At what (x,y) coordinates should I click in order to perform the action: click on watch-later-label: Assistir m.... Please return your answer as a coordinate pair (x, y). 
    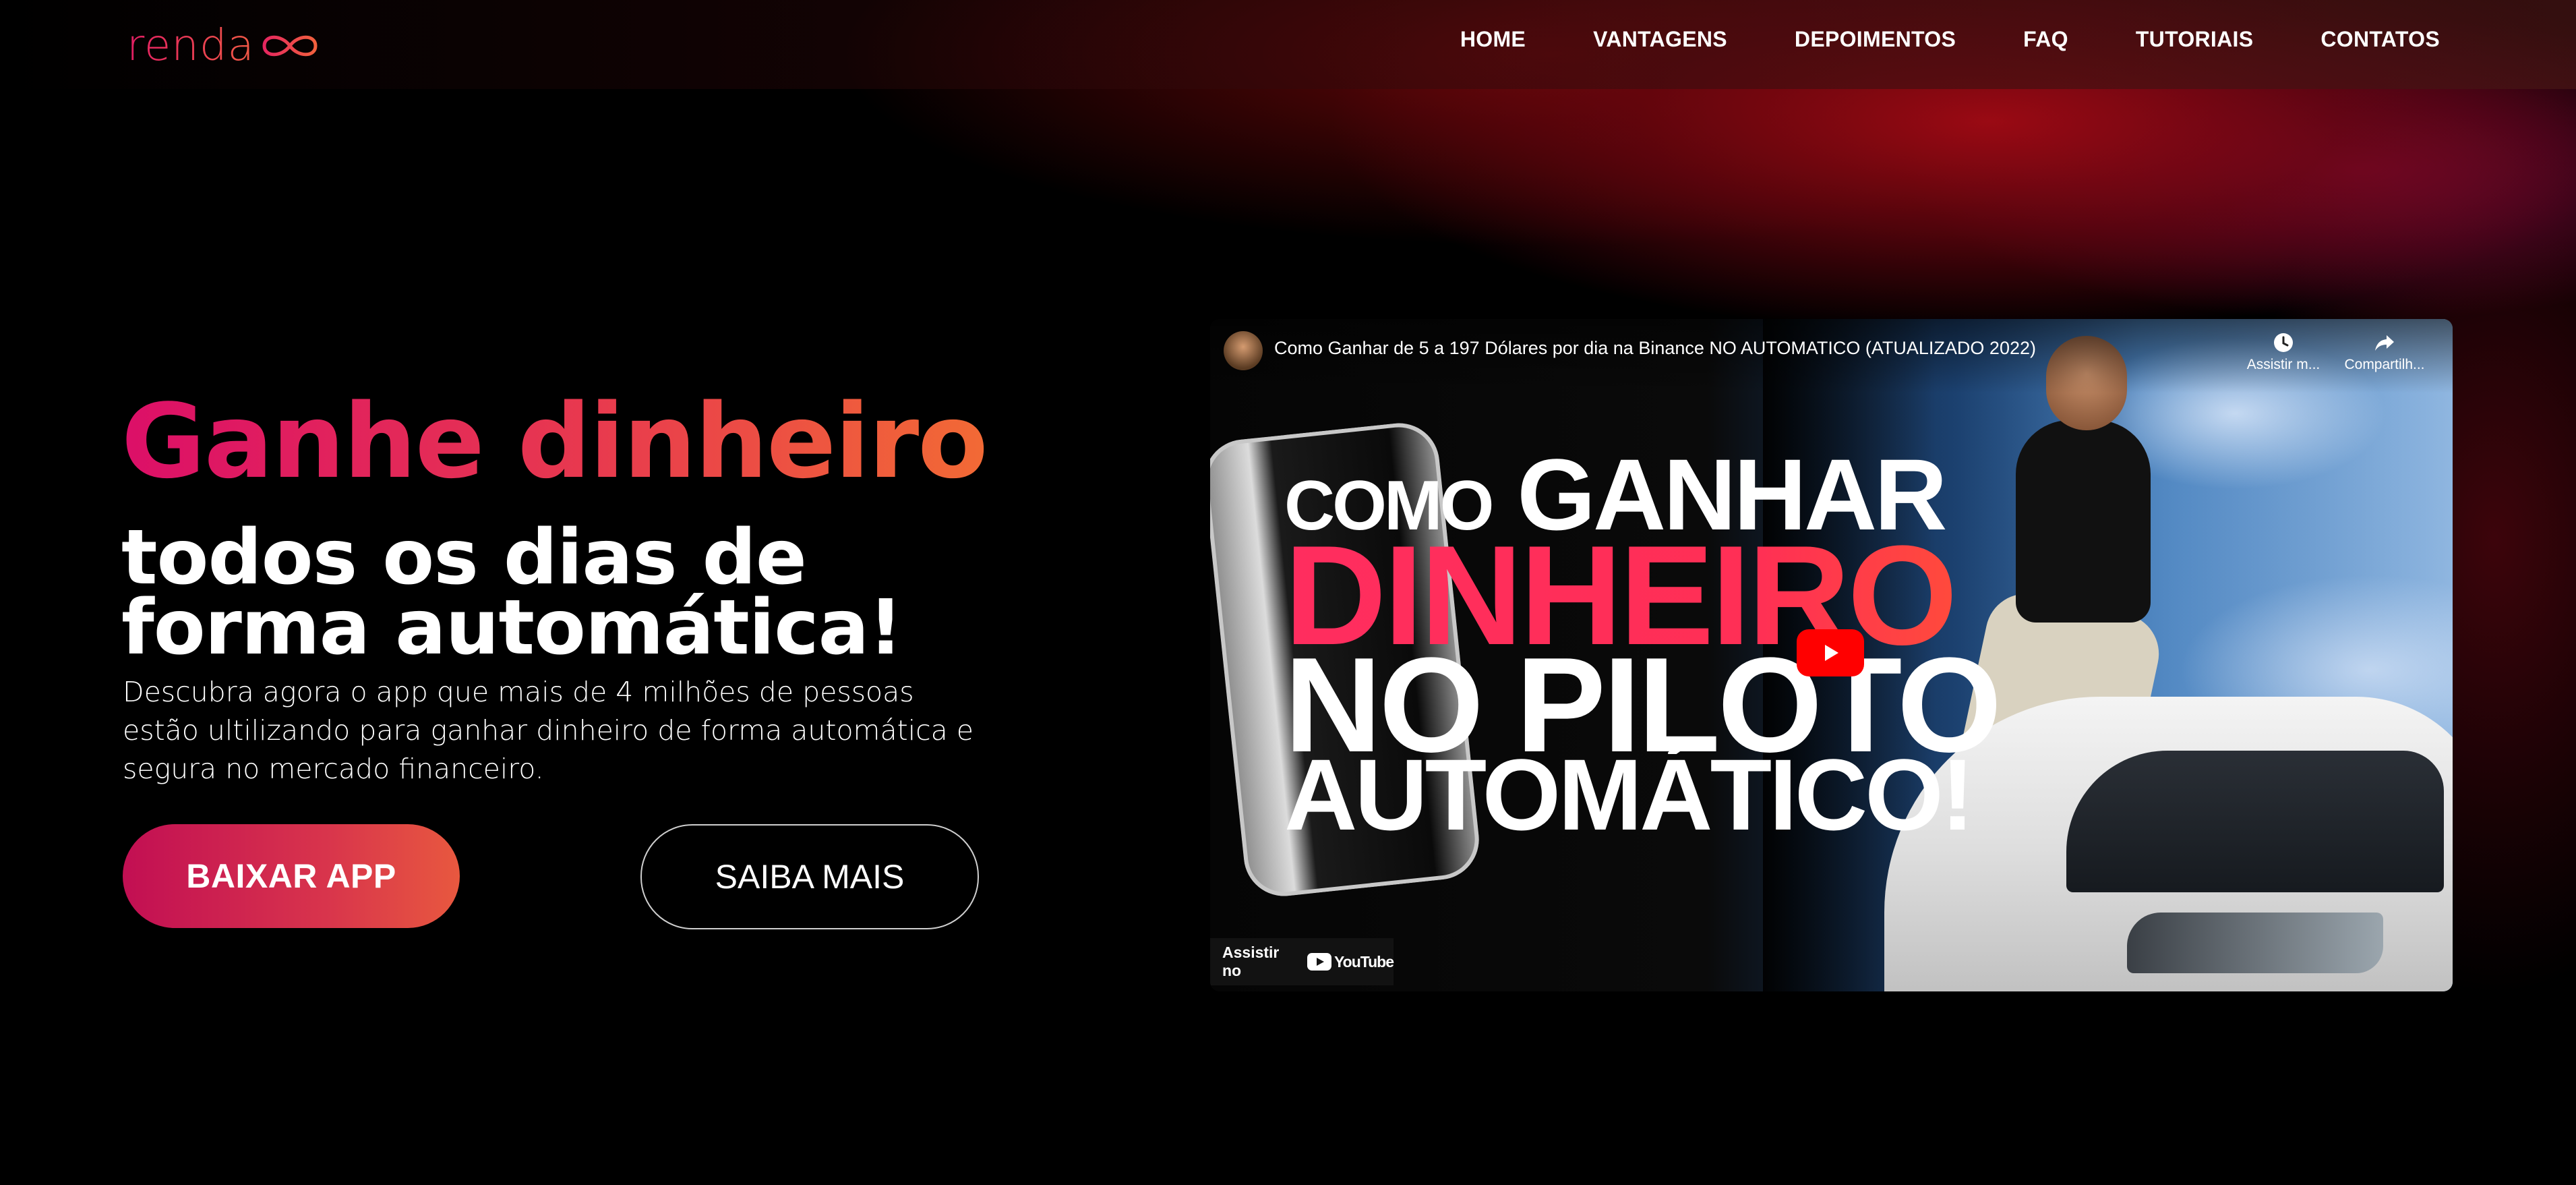
    Looking at the image, I should click on (2283, 365).